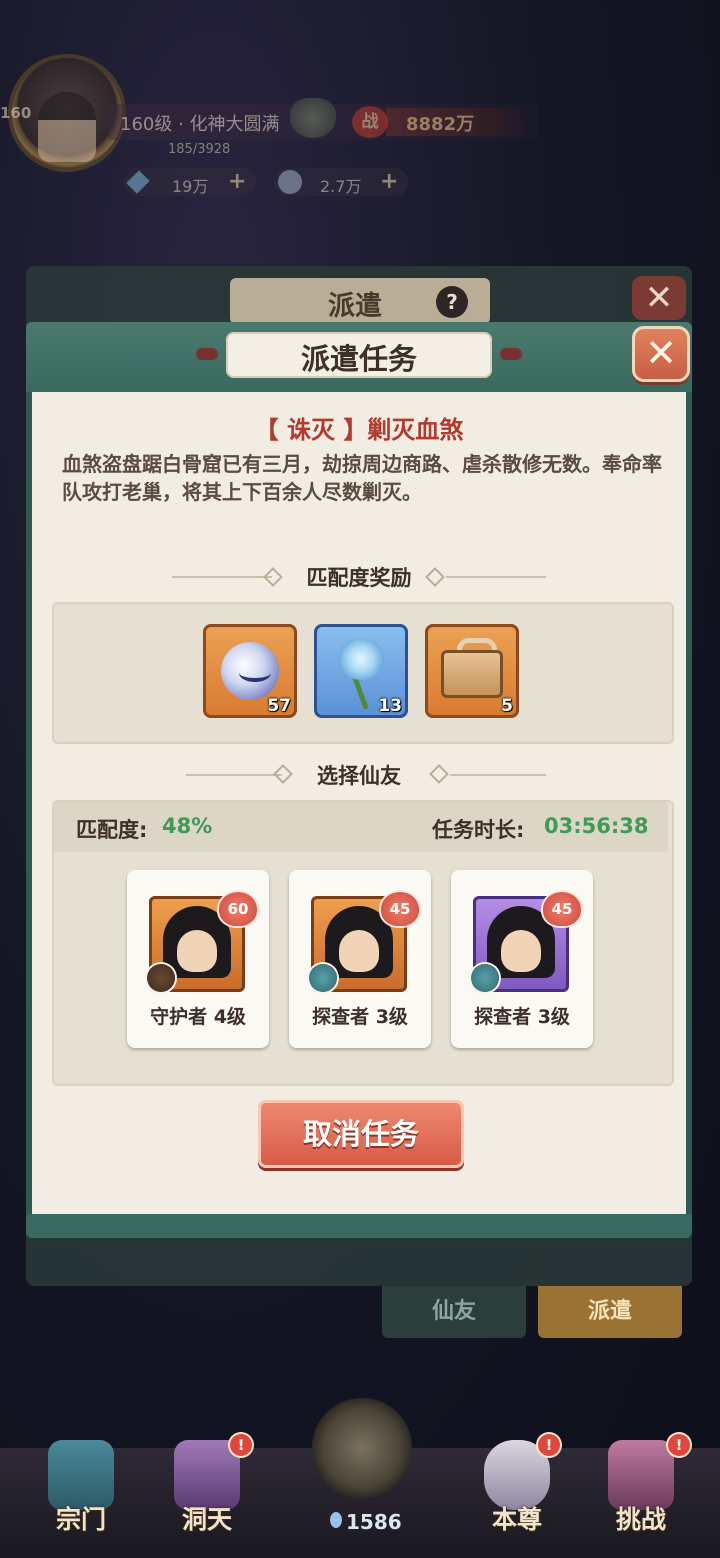 Image resolution: width=720 pixels, height=1558 pixels. What do you see at coordinates (112, 830) in the screenshot?
I see `match-label: 匹配度:` at bounding box center [112, 830].